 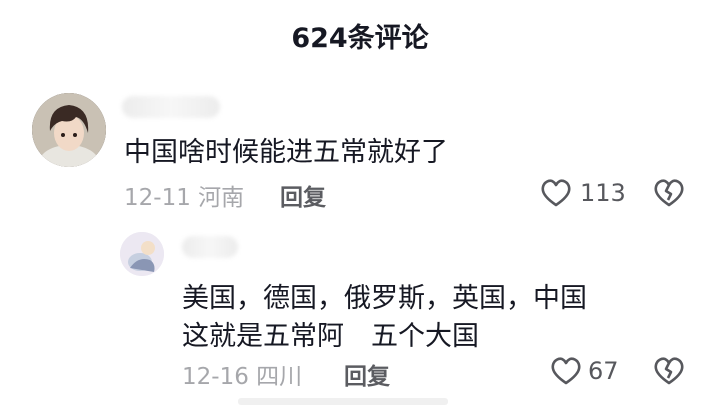 What do you see at coordinates (384, 298) in the screenshot?
I see `comment-text-line: 美国，德国，俄罗斯，英国，中国` at bounding box center [384, 298].